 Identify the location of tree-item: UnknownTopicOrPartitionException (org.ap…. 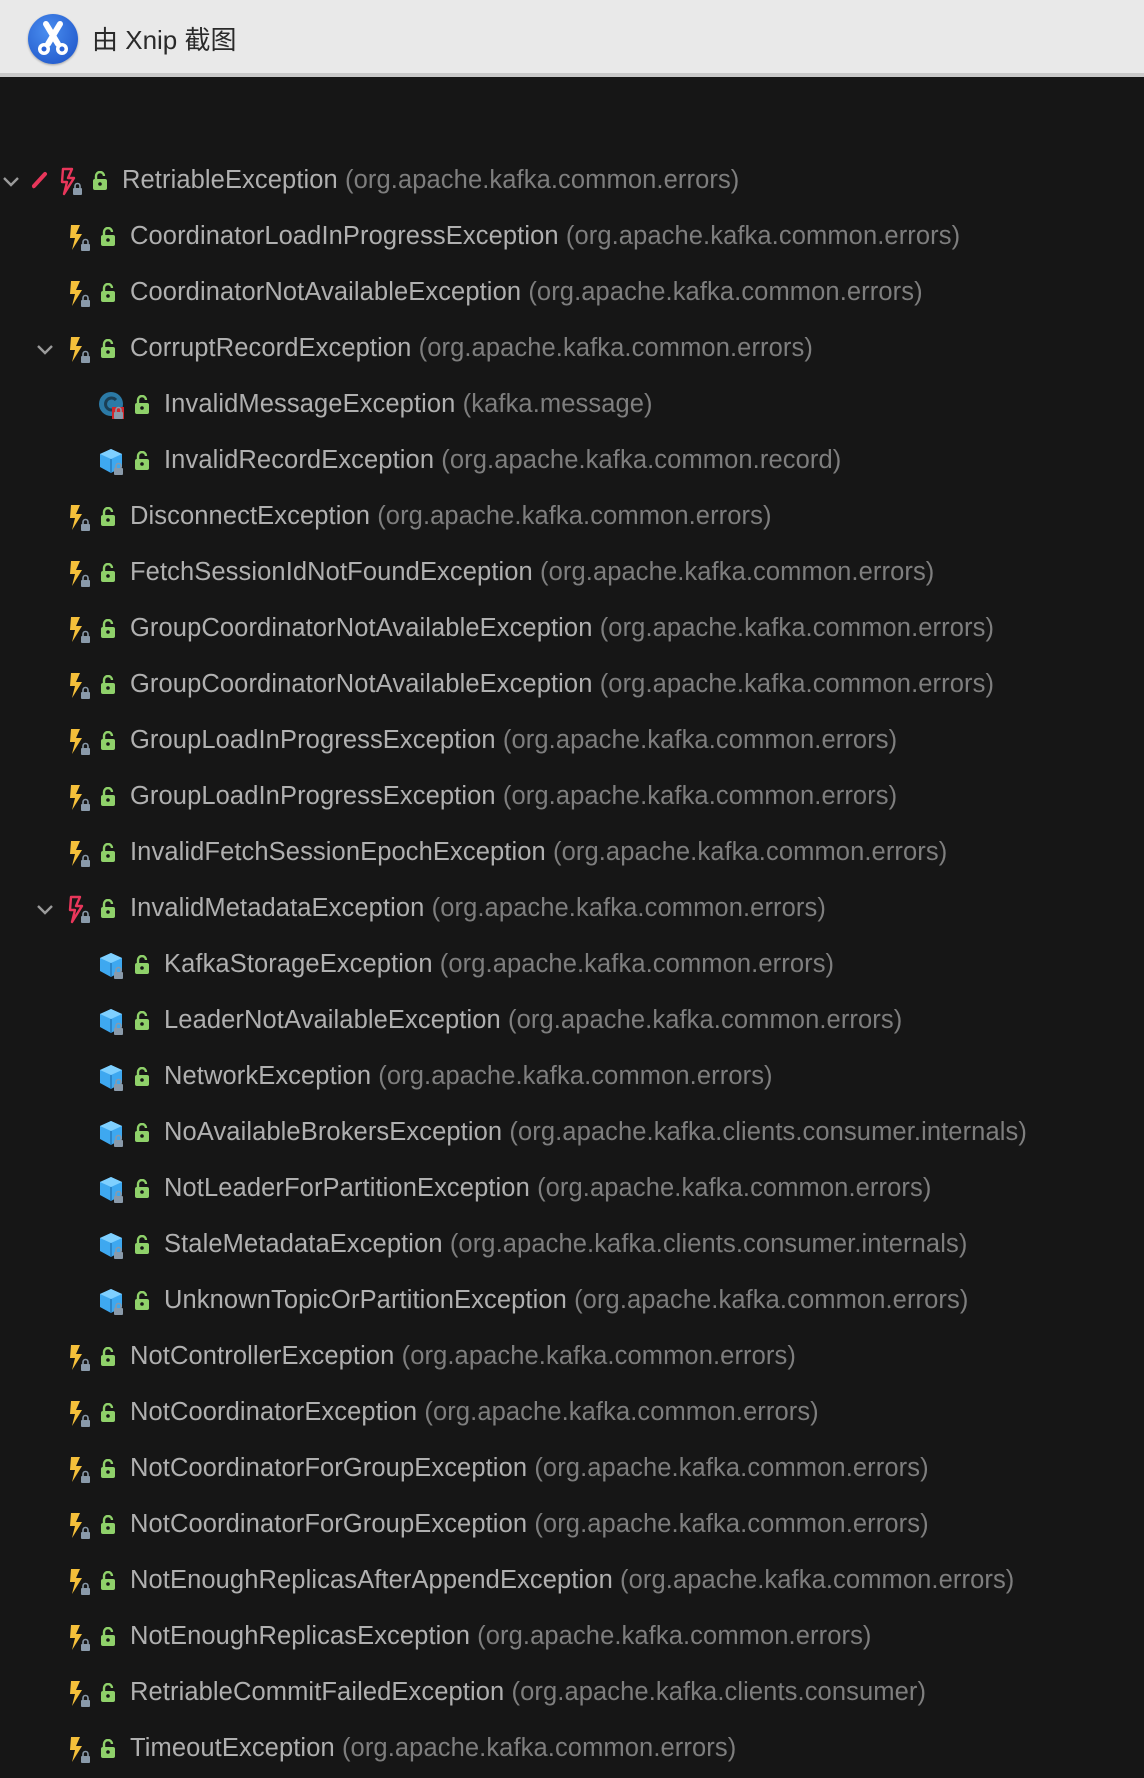
(572, 1302).